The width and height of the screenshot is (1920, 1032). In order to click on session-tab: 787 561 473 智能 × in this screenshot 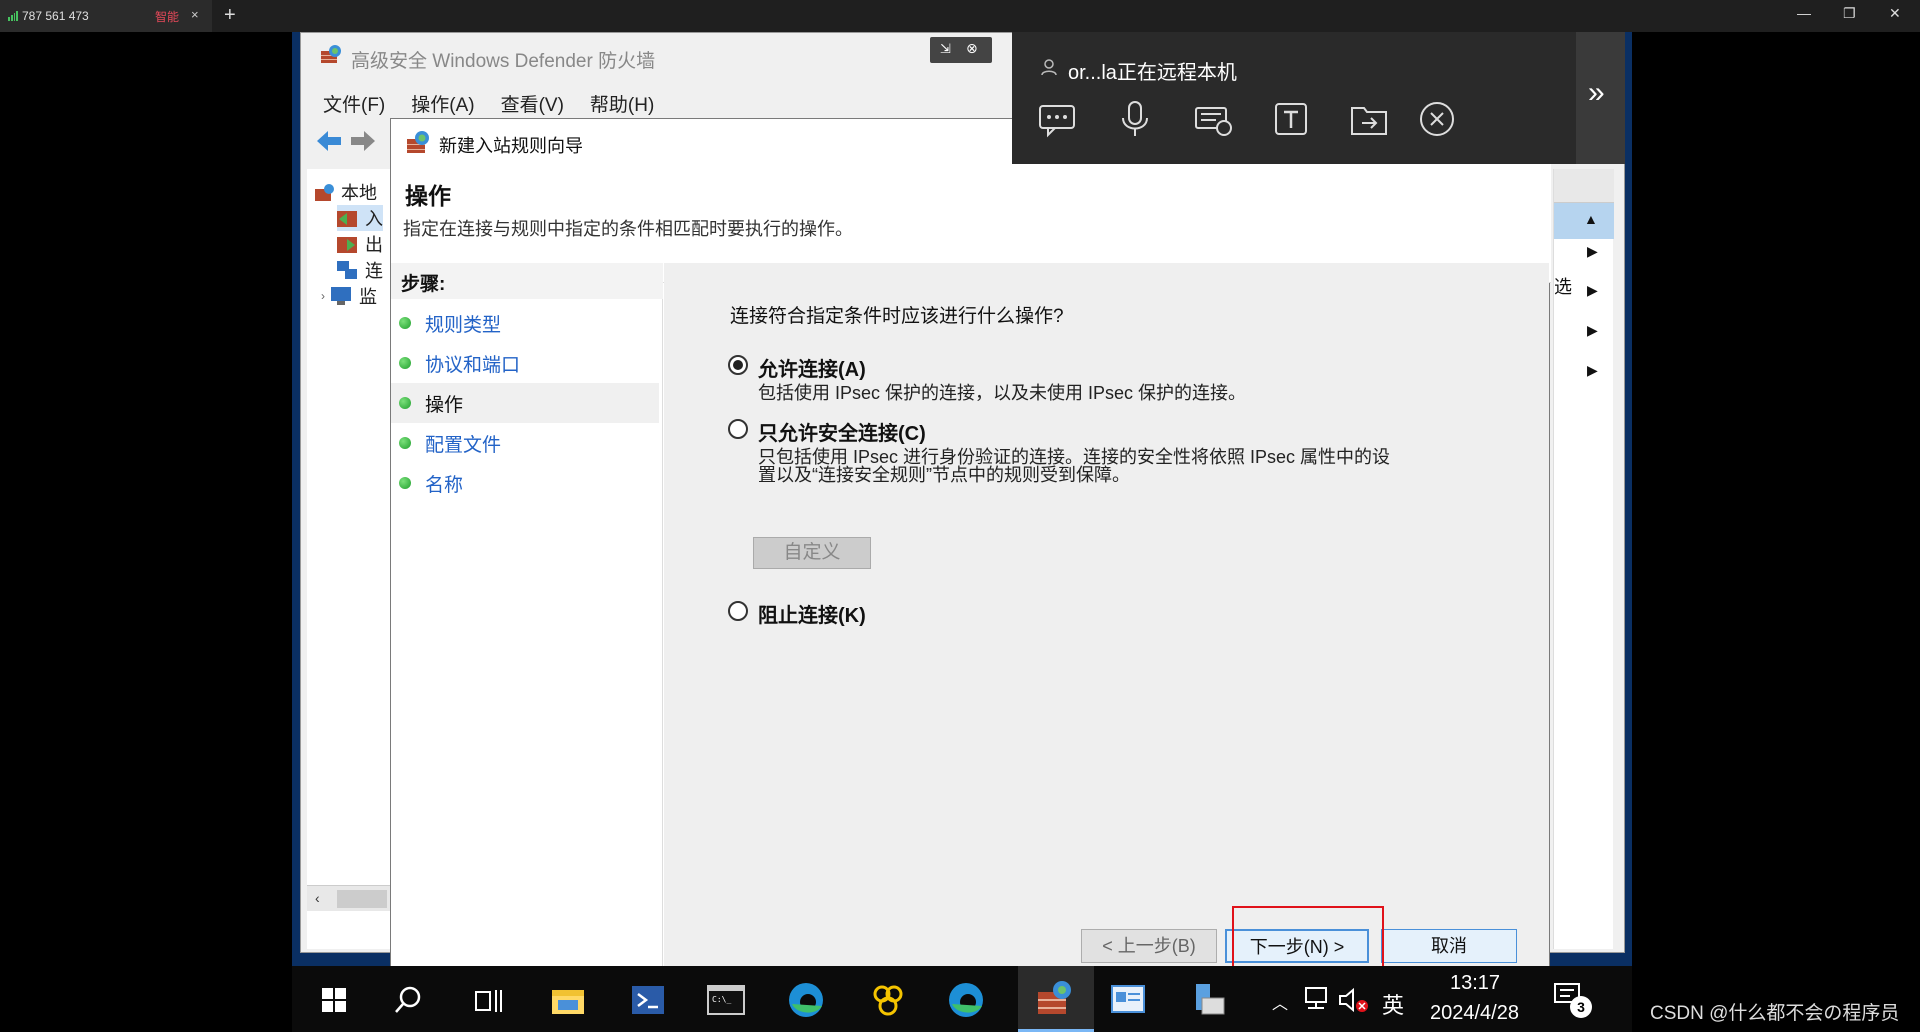, I will do `click(106, 16)`.